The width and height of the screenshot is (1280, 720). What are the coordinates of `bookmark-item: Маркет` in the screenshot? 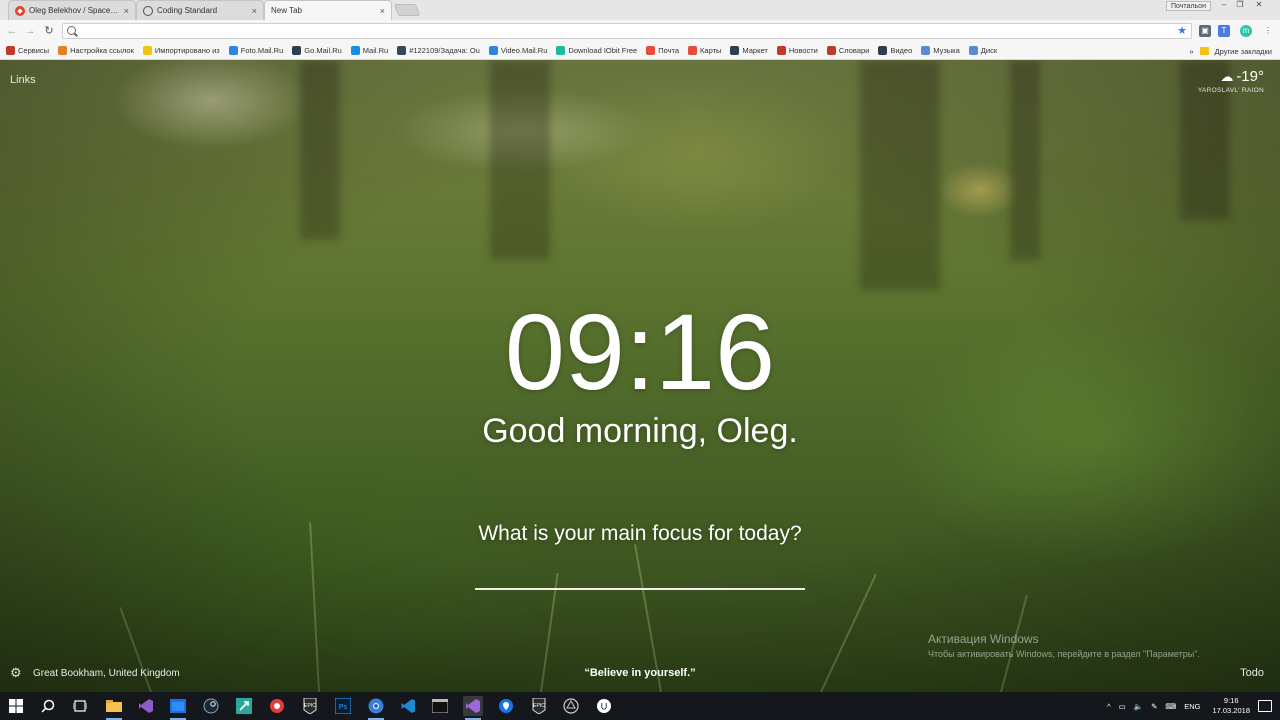 It's located at (749, 50).